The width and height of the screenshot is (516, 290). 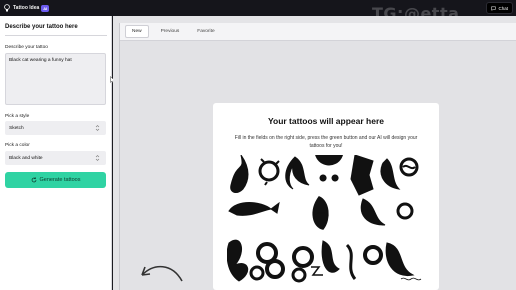 What do you see at coordinates (26, 158) in the screenshot?
I see `color-select-value: Black and white` at bounding box center [26, 158].